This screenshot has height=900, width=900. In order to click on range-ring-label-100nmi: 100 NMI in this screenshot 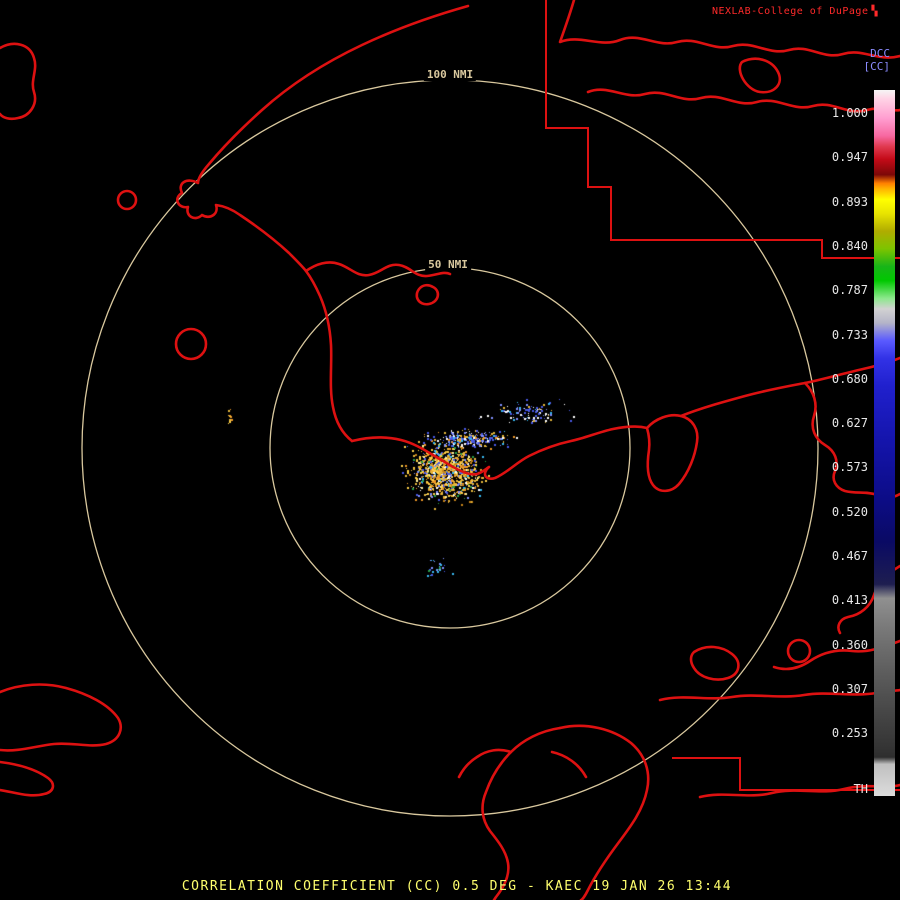, I will do `click(450, 75)`.